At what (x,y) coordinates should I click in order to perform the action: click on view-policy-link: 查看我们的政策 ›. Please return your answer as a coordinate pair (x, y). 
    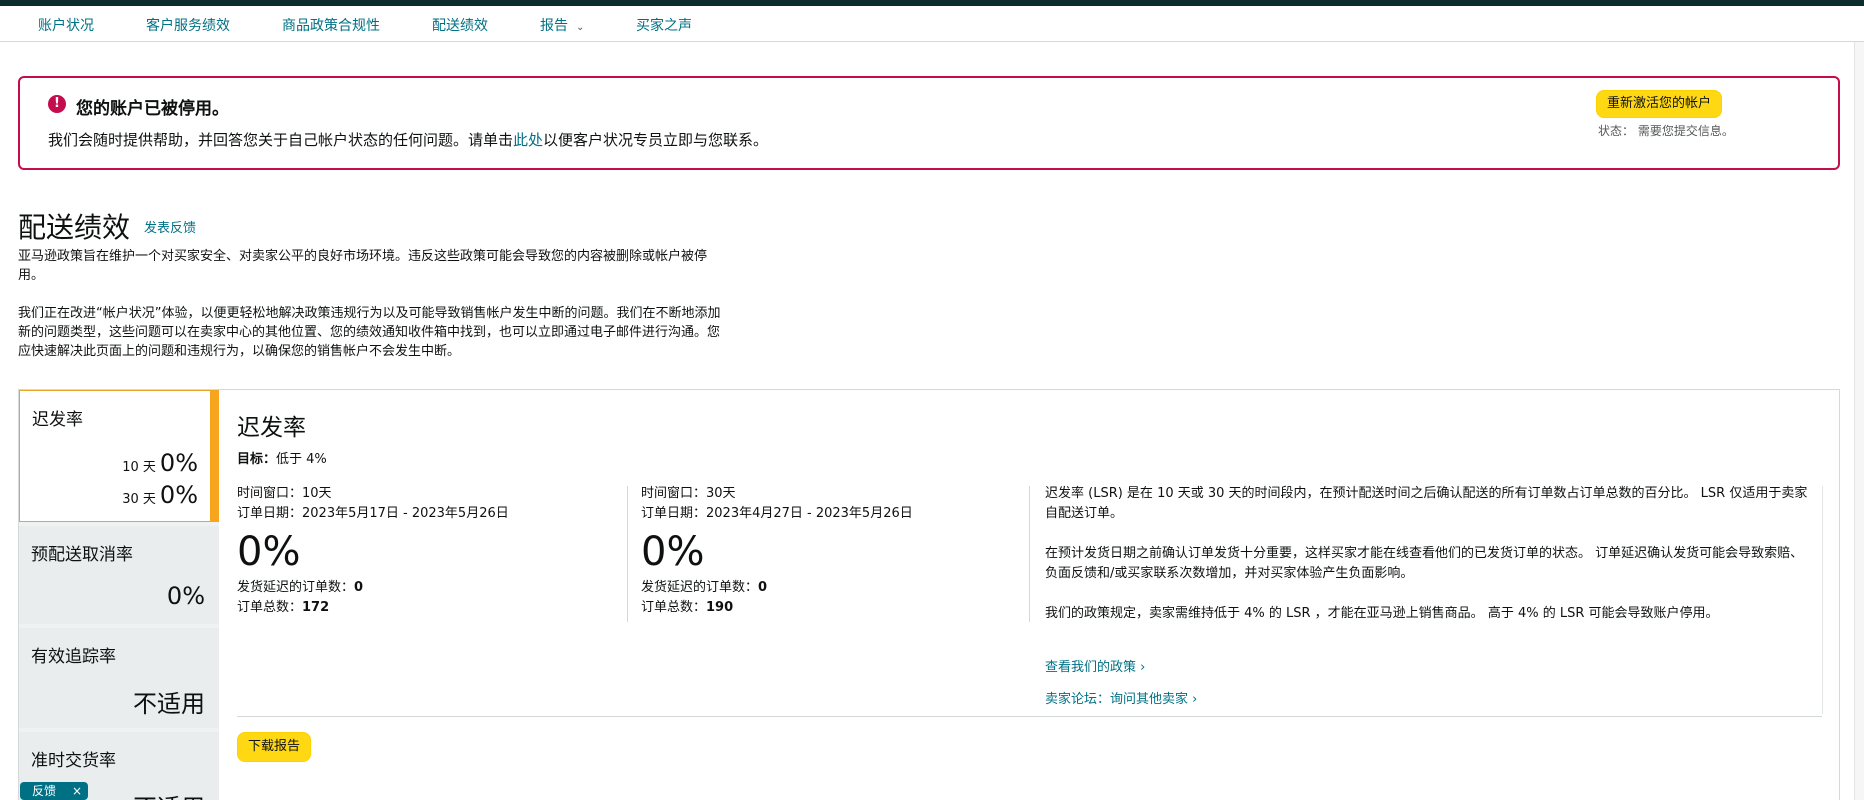
    Looking at the image, I should click on (1095, 665).